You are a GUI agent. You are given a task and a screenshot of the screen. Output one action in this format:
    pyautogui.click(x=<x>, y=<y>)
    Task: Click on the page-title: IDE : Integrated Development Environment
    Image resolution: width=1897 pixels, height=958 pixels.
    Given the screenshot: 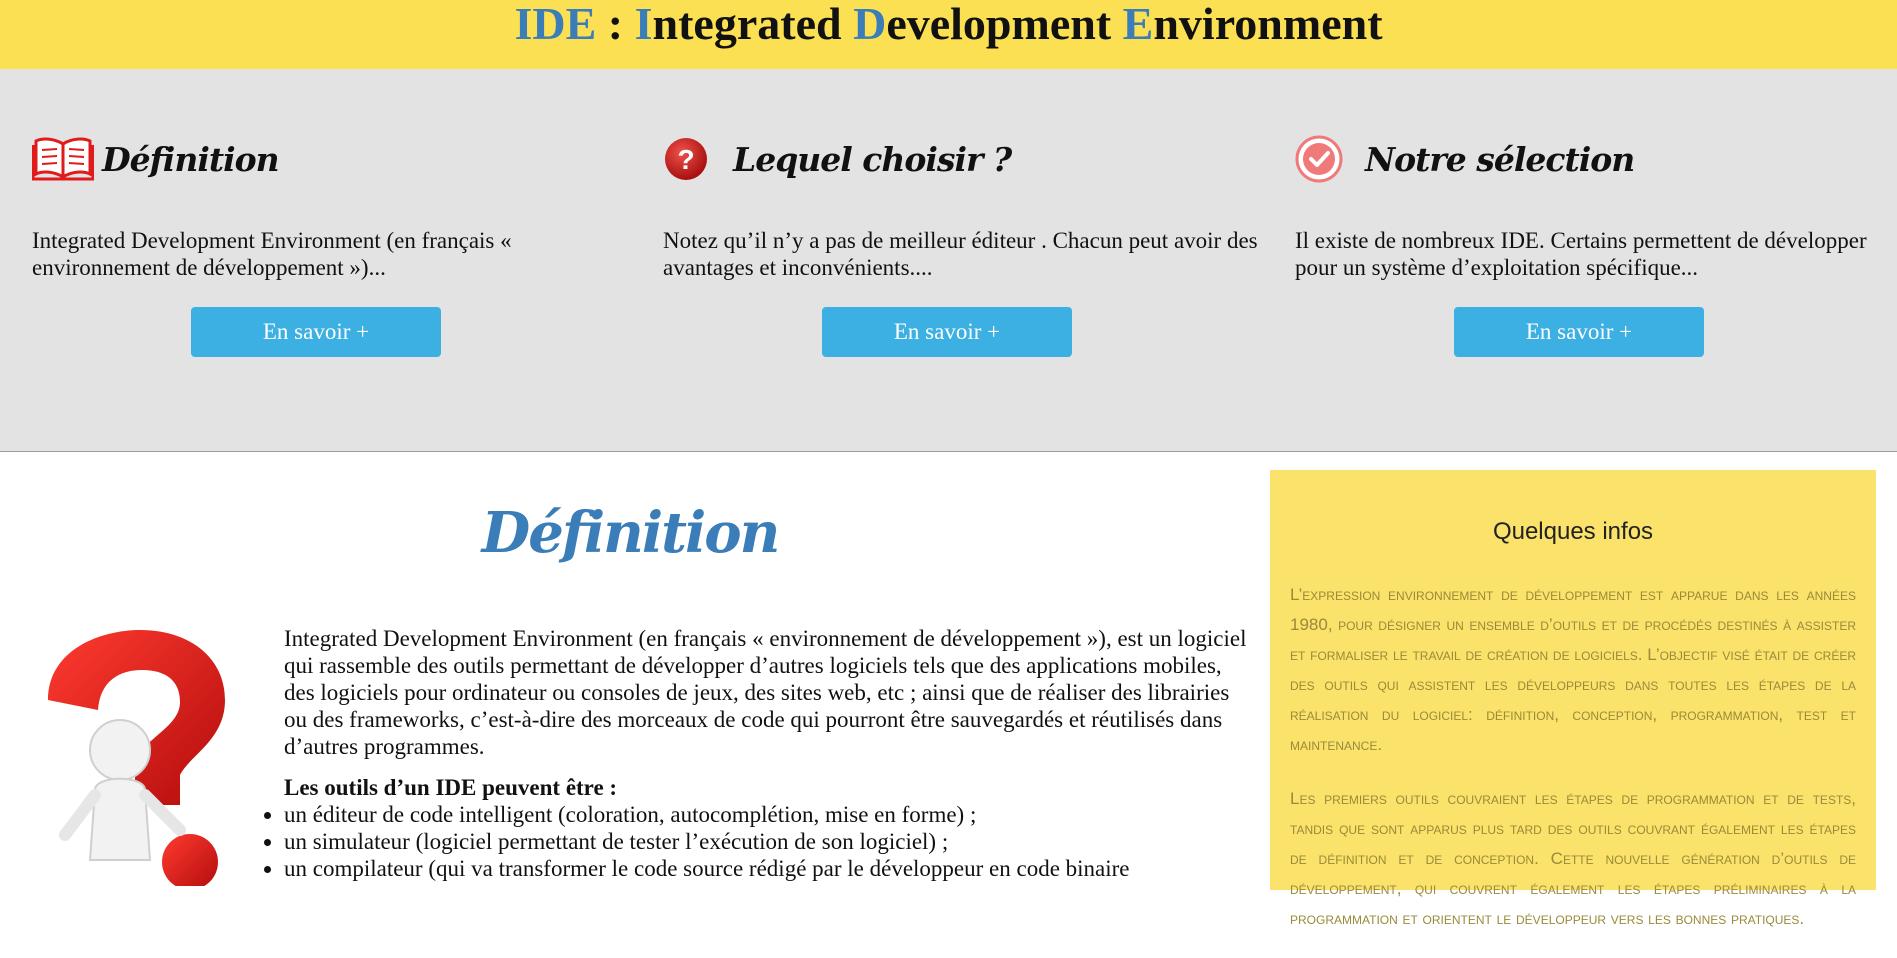 What is the action you would take?
    pyautogui.click(x=948, y=24)
    